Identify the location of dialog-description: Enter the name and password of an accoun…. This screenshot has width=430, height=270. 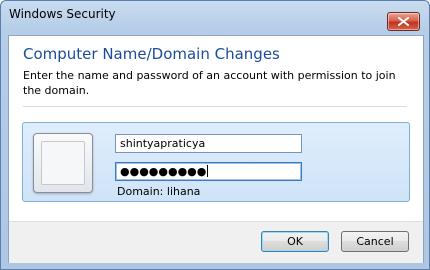
(209, 83).